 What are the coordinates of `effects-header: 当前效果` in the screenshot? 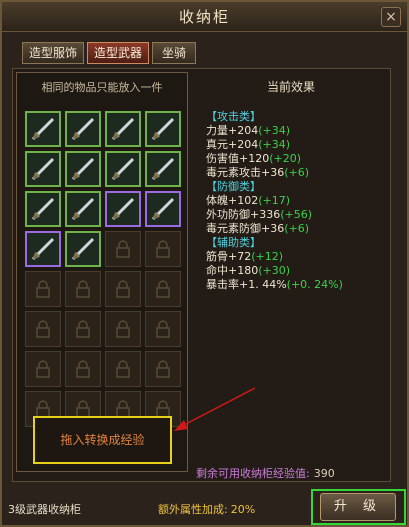 It's located at (290, 87).